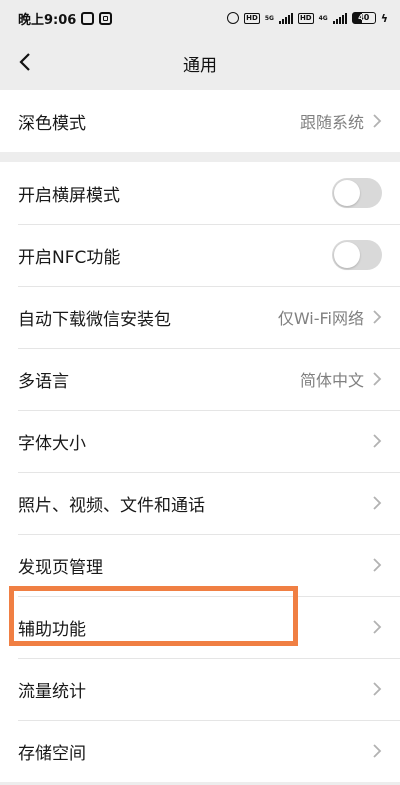  What do you see at coordinates (52, 753) in the screenshot?
I see `row-label: 存储空间` at bounding box center [52, 753].